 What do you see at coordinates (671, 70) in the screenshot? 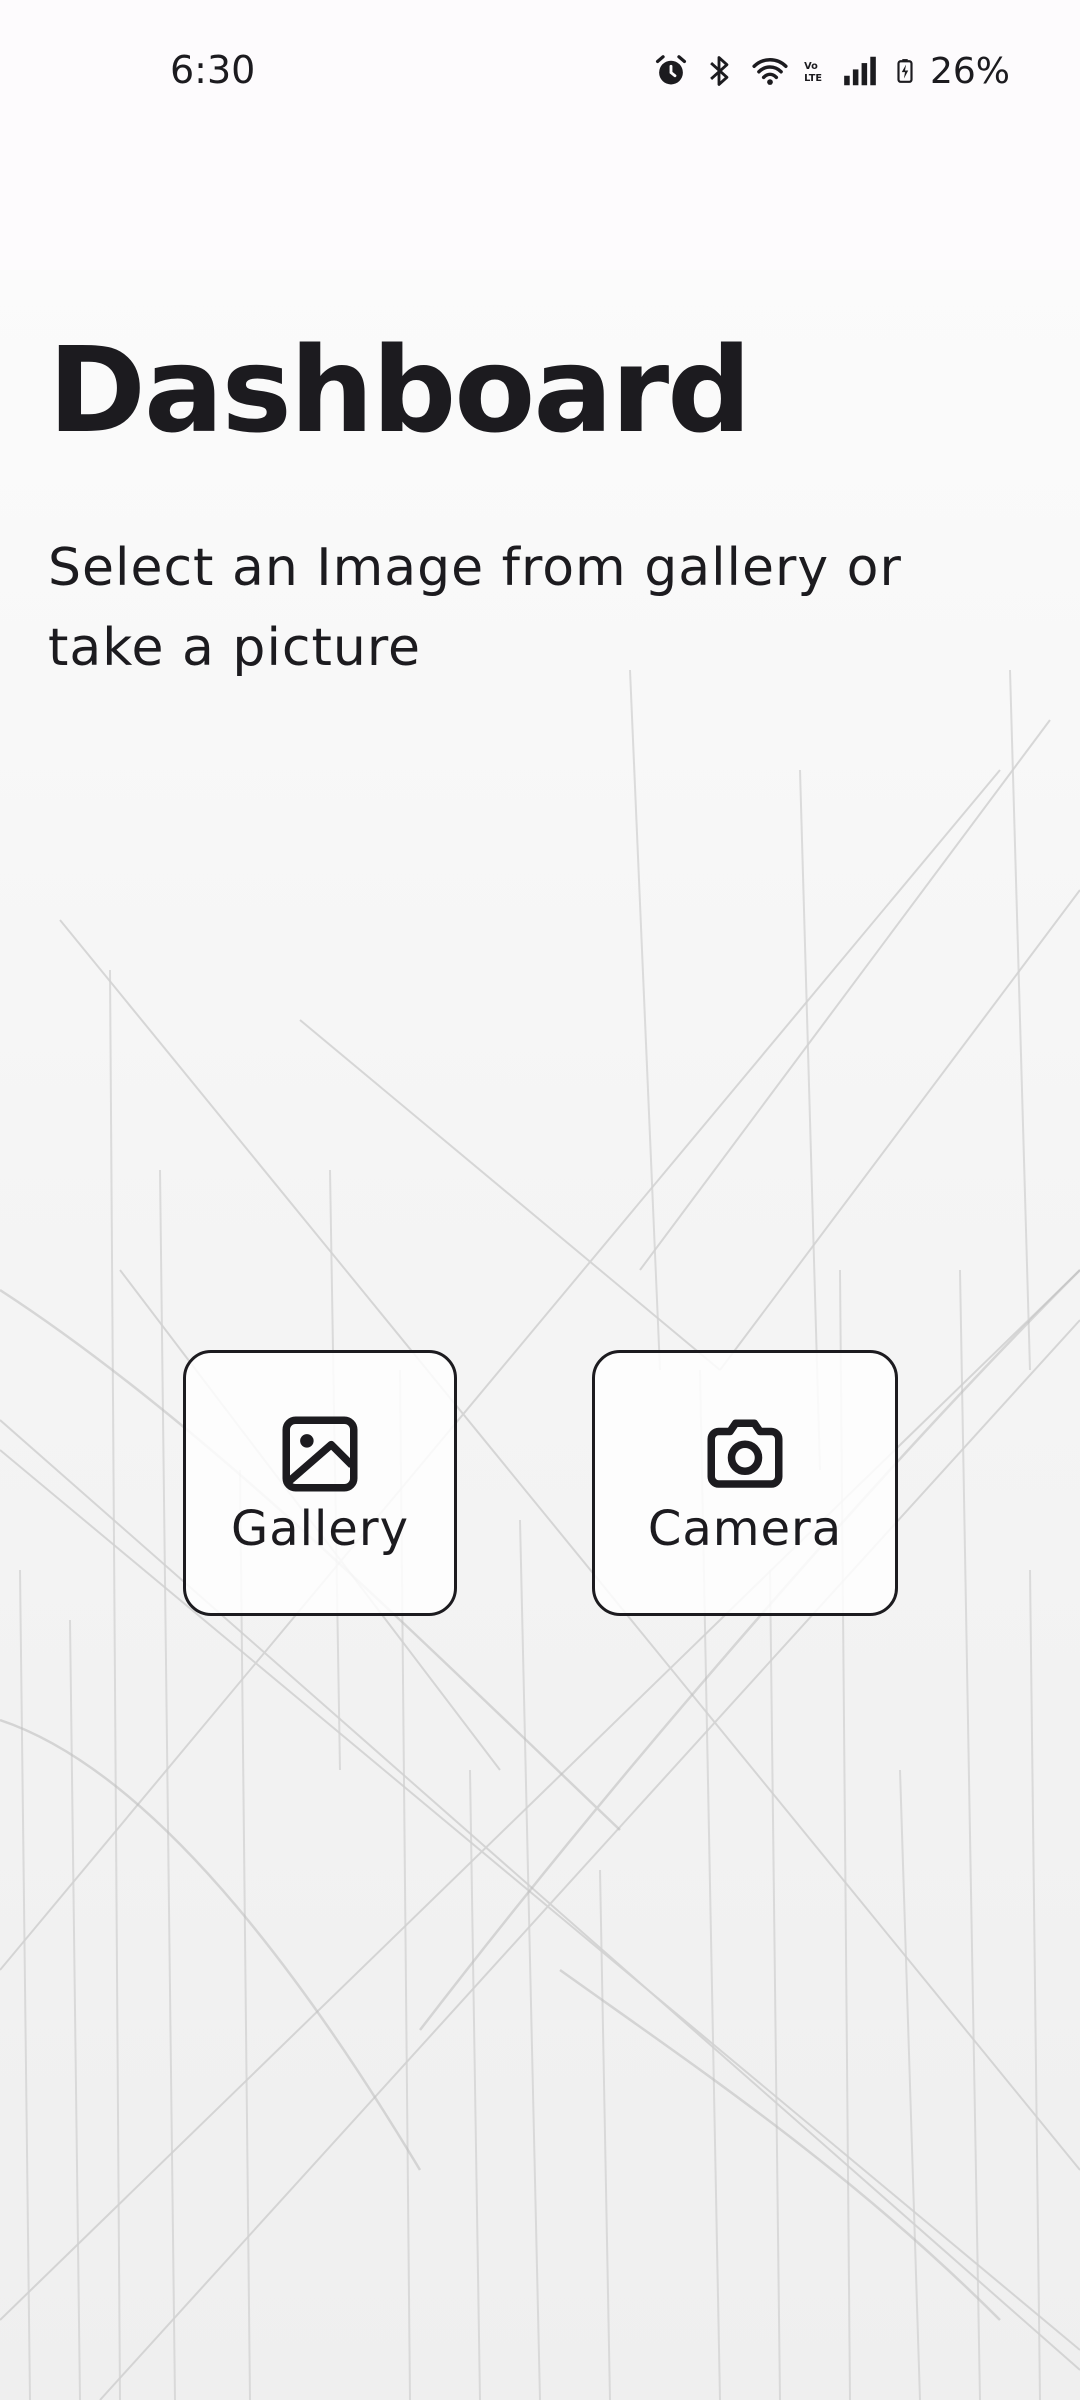
I see `alarm-icon` at bounding box center [671, 70].